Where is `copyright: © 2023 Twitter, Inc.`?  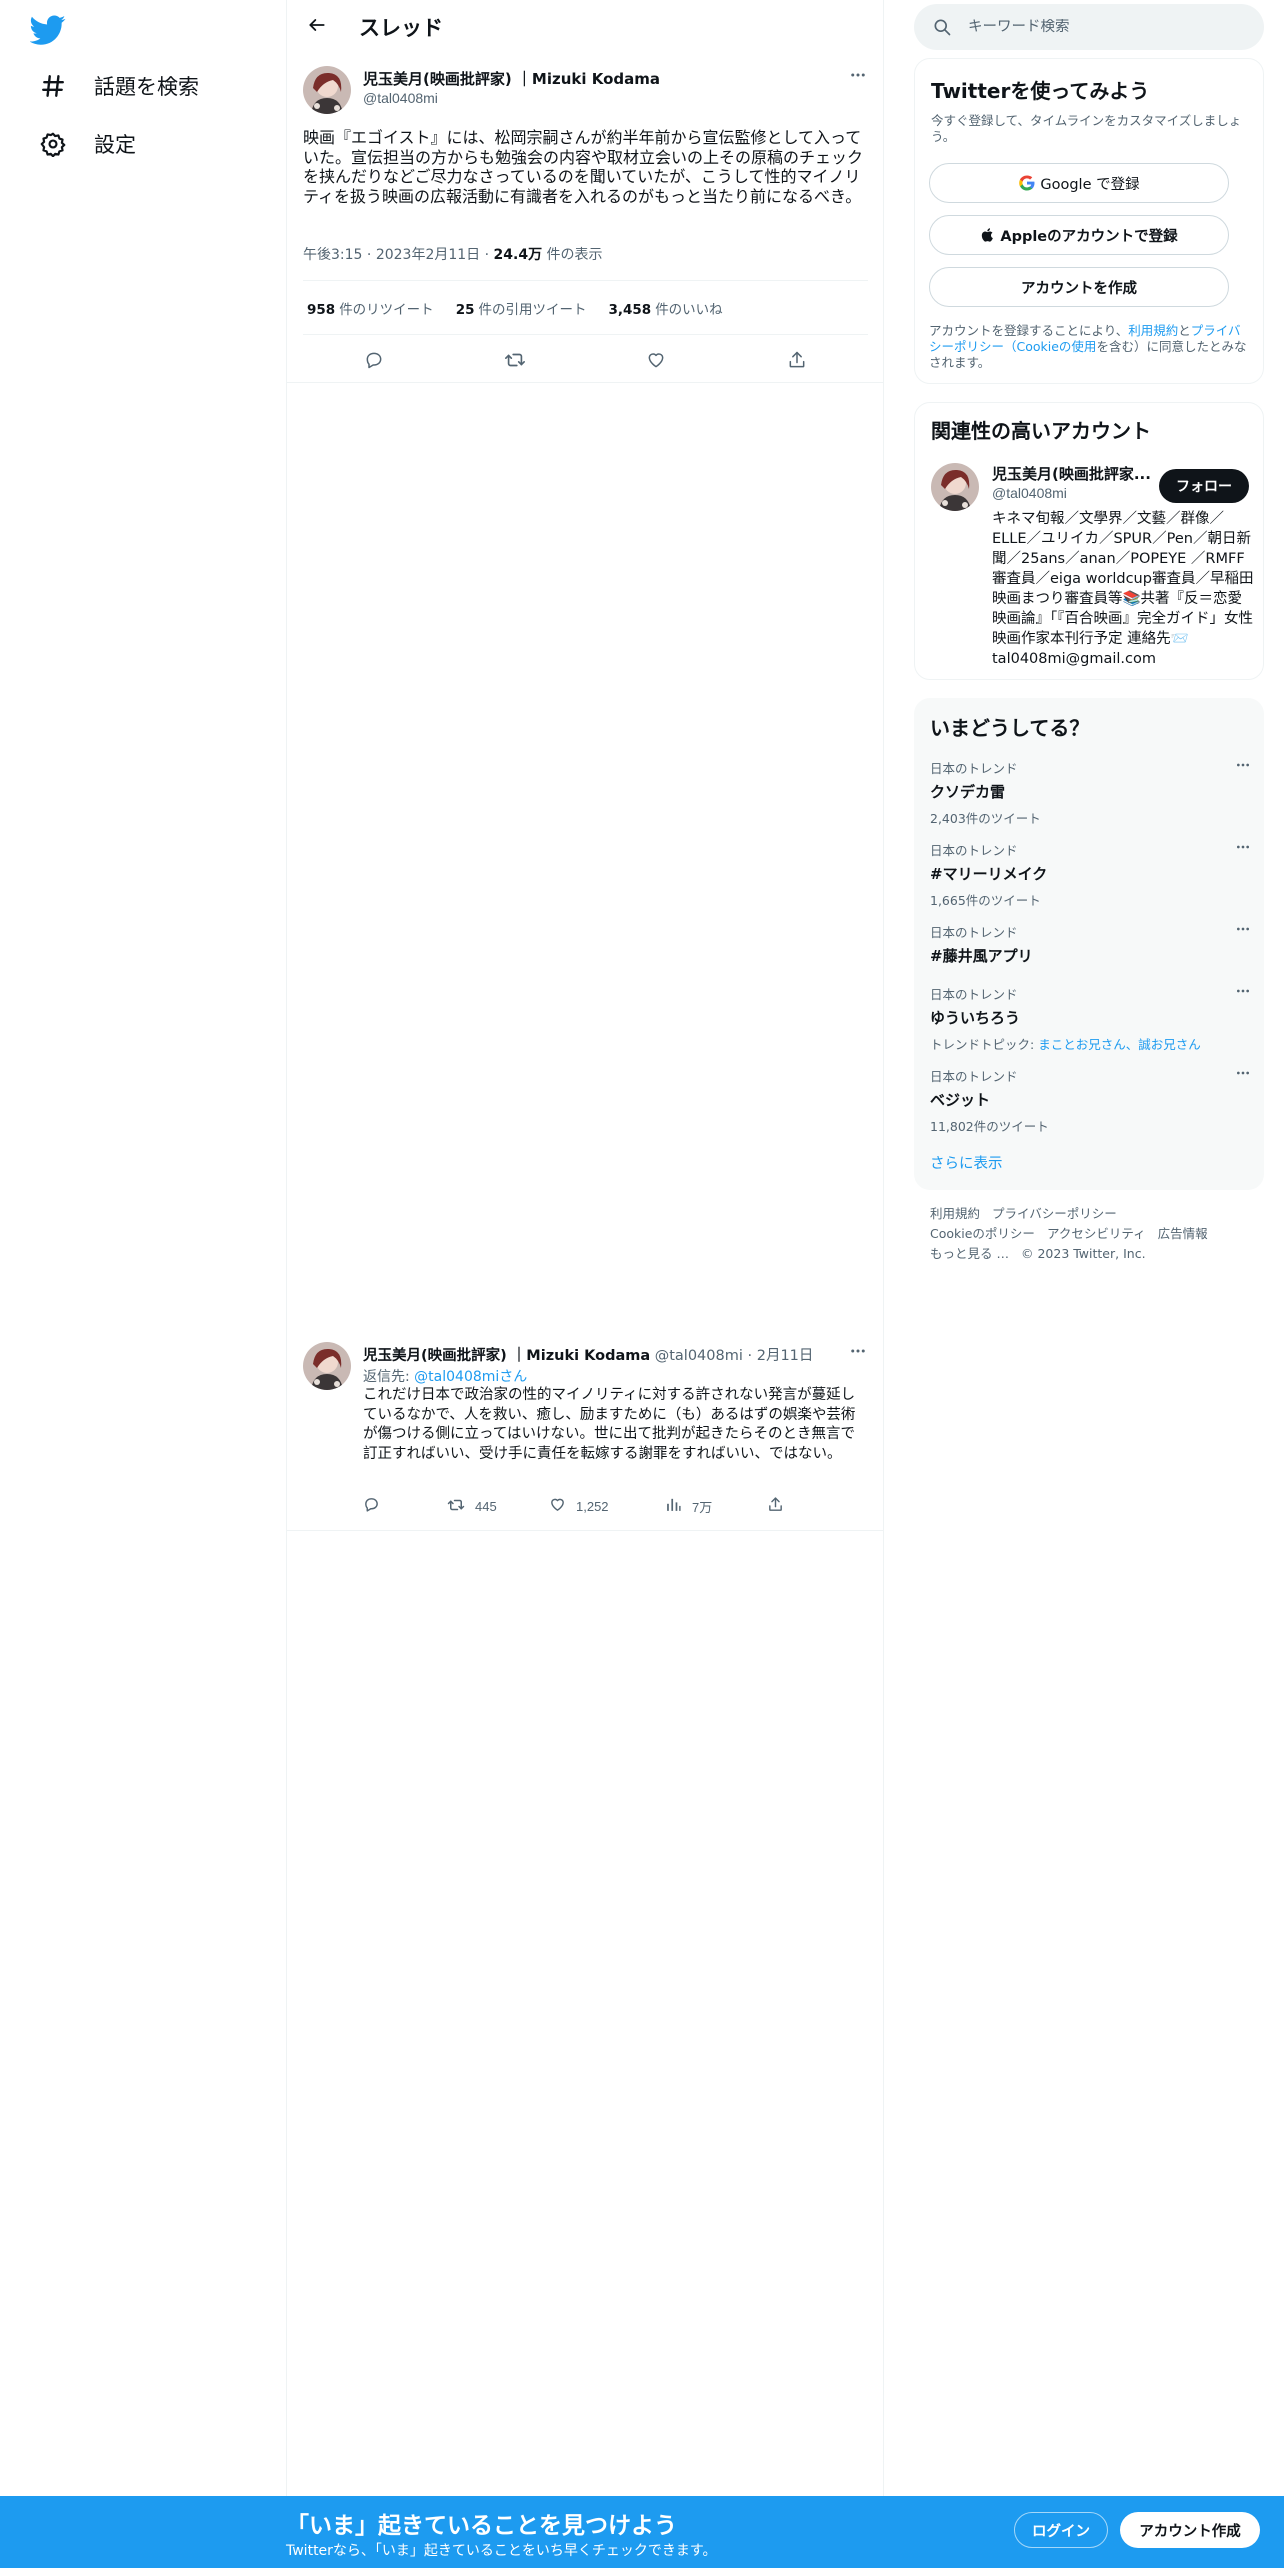
copyright: © 2023 Twitter, Inc. is located at coordinates (1083, 1253).